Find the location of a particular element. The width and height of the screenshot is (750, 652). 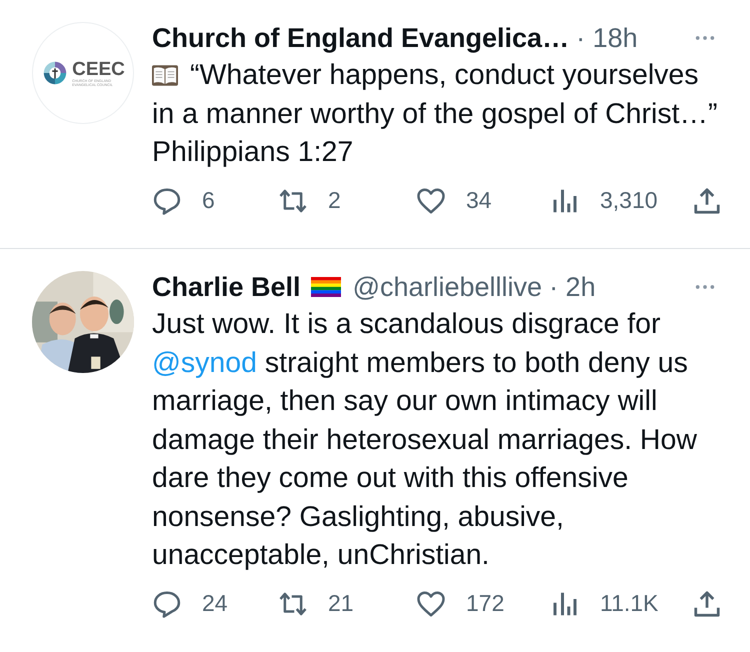

like-count: 34 is located at coordinates (479, 200).